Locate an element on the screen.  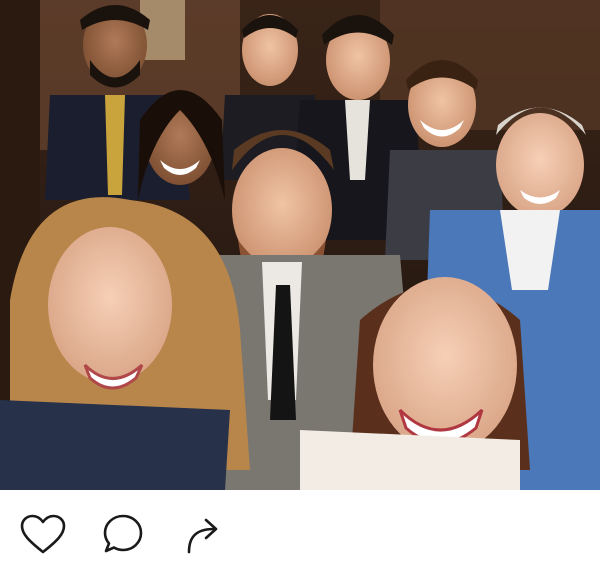
like-button is located at coordinates (43, 534).